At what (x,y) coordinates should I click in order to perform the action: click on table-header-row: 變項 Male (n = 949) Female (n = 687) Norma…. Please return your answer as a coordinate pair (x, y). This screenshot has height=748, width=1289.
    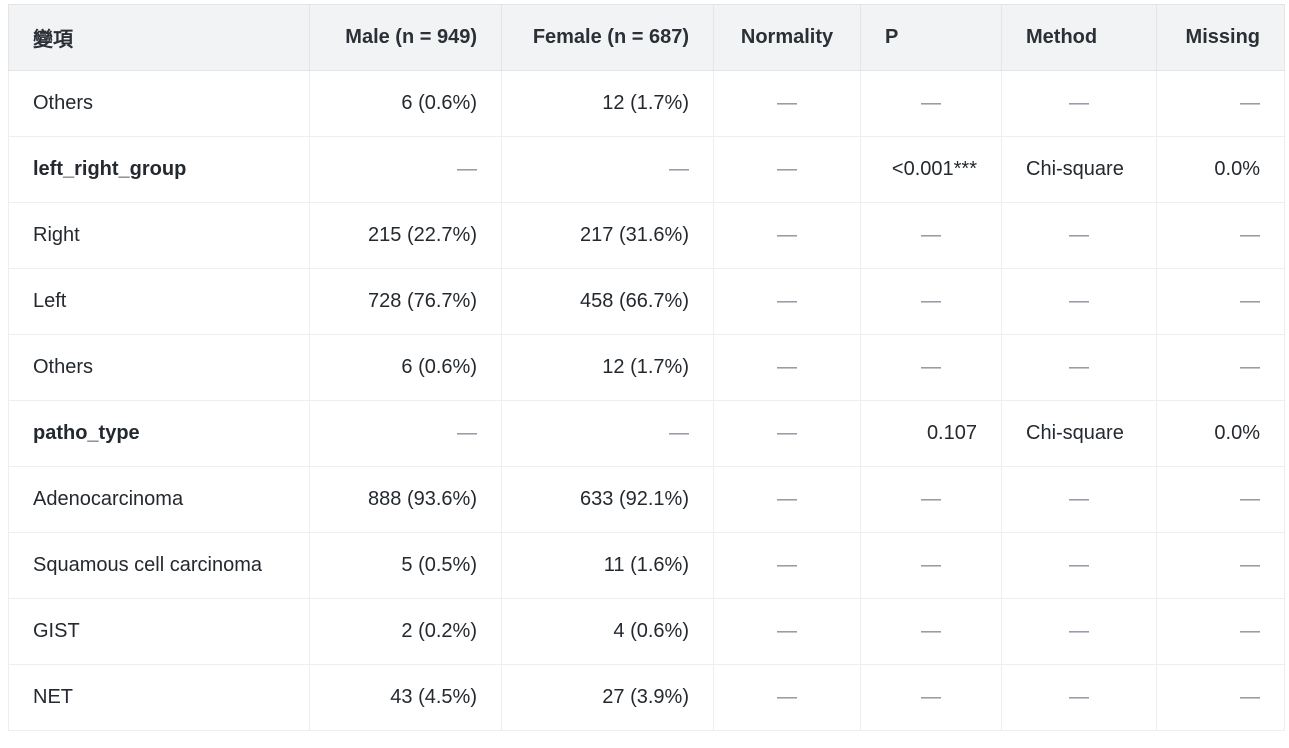
    Looking at the image, I should click on (646, 37).